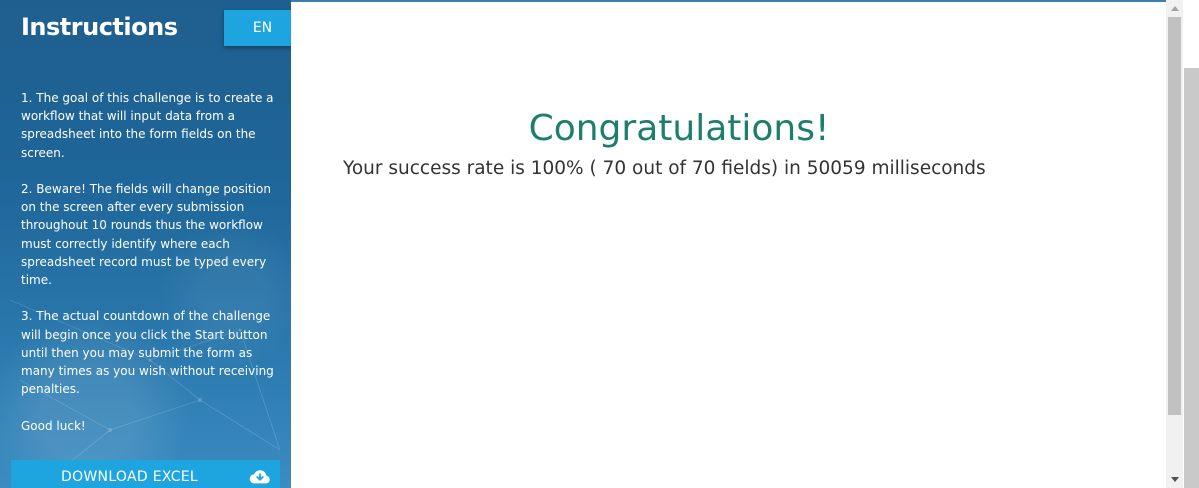 This screenshot has height=488, width=1199. What do you see at coordinates (257, 28) in the screenshot?
I see `language-button: EN` at bounding box center [257, 28].